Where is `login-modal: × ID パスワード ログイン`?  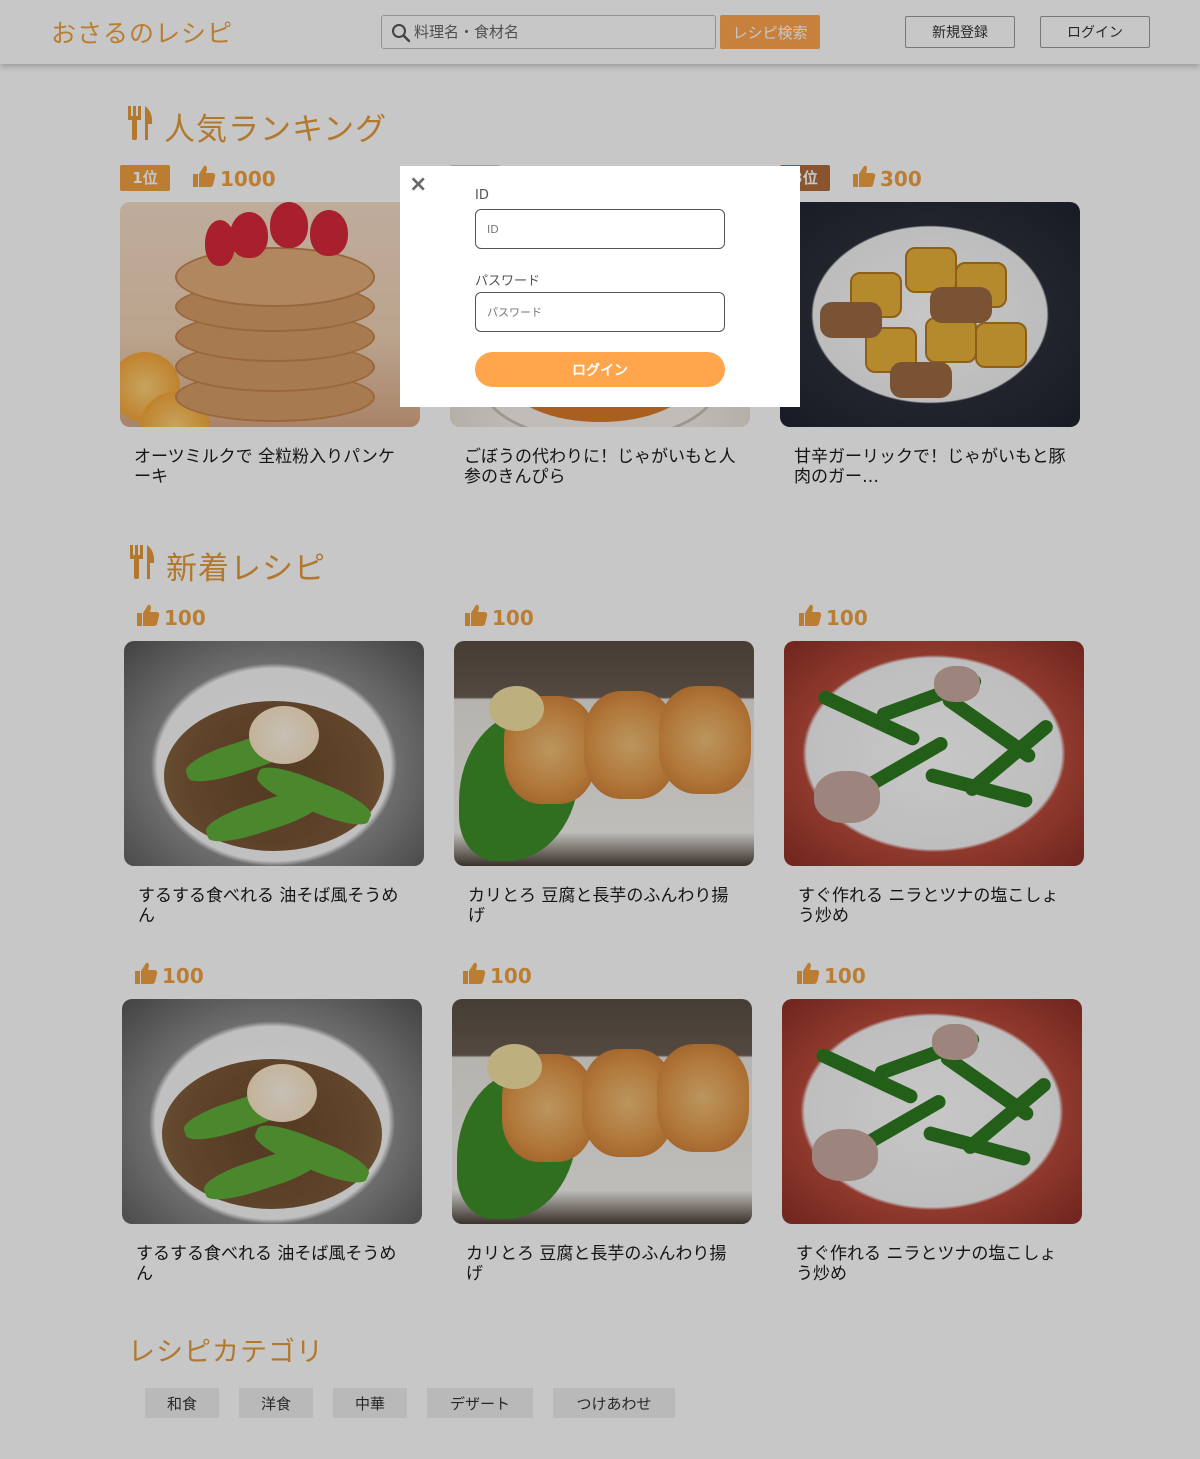
login-modal: × ID パスワード ログイン is located at coordinates (600, 286).